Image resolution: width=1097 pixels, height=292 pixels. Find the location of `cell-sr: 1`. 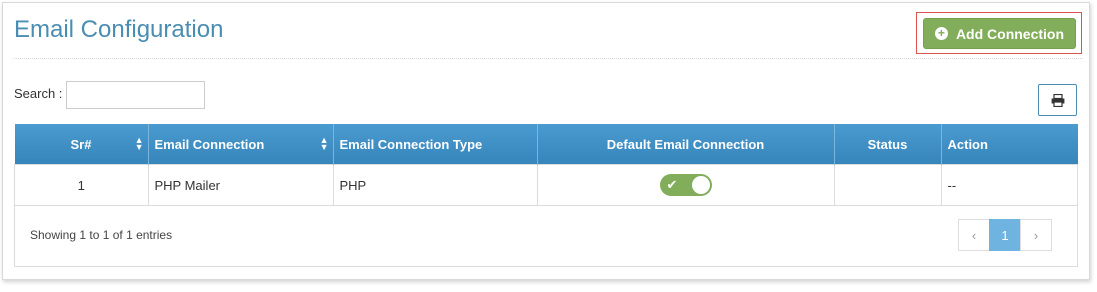

cell-sr: 1 is located at coordinates (81, 185).